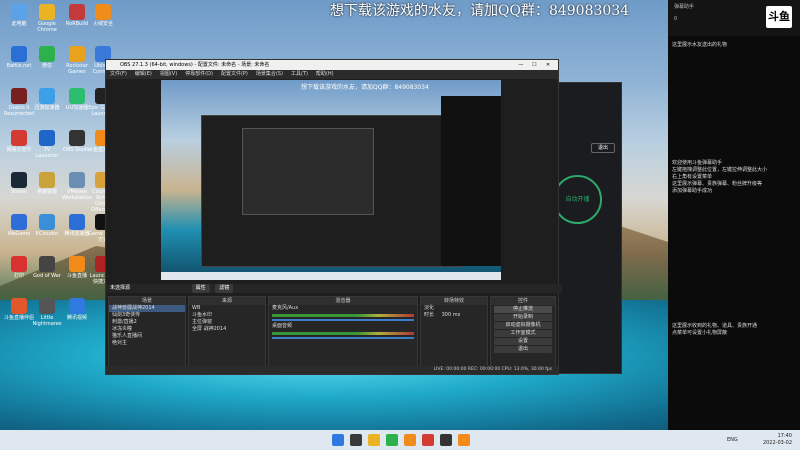 This screenshot has height=450, width=800. I want to click on desktop-icon: 微信, so click(47, 57).